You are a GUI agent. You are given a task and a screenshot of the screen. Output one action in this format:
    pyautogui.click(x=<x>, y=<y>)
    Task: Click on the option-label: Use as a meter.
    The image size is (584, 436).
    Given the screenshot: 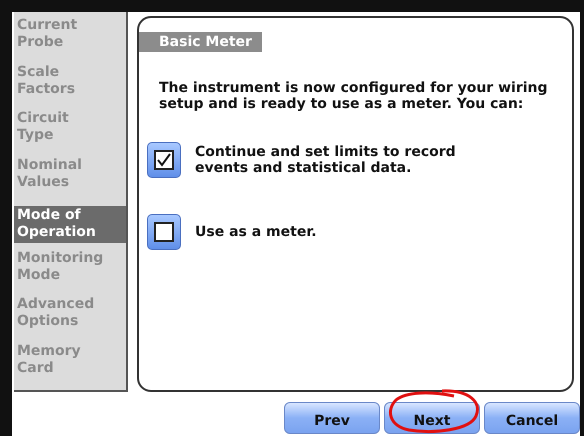 What is the action you would take?
    pyautogui.click(x=256, y=232)
    